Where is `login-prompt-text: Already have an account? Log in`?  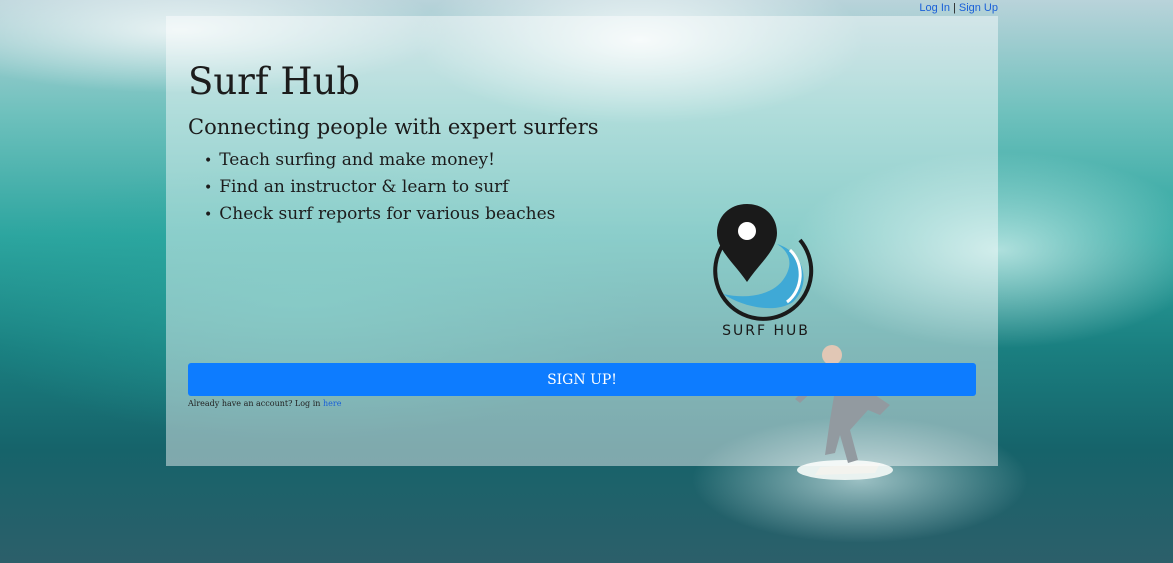
login-prompt-text: Already have an account? Log in is located at coordinates (254, 403).